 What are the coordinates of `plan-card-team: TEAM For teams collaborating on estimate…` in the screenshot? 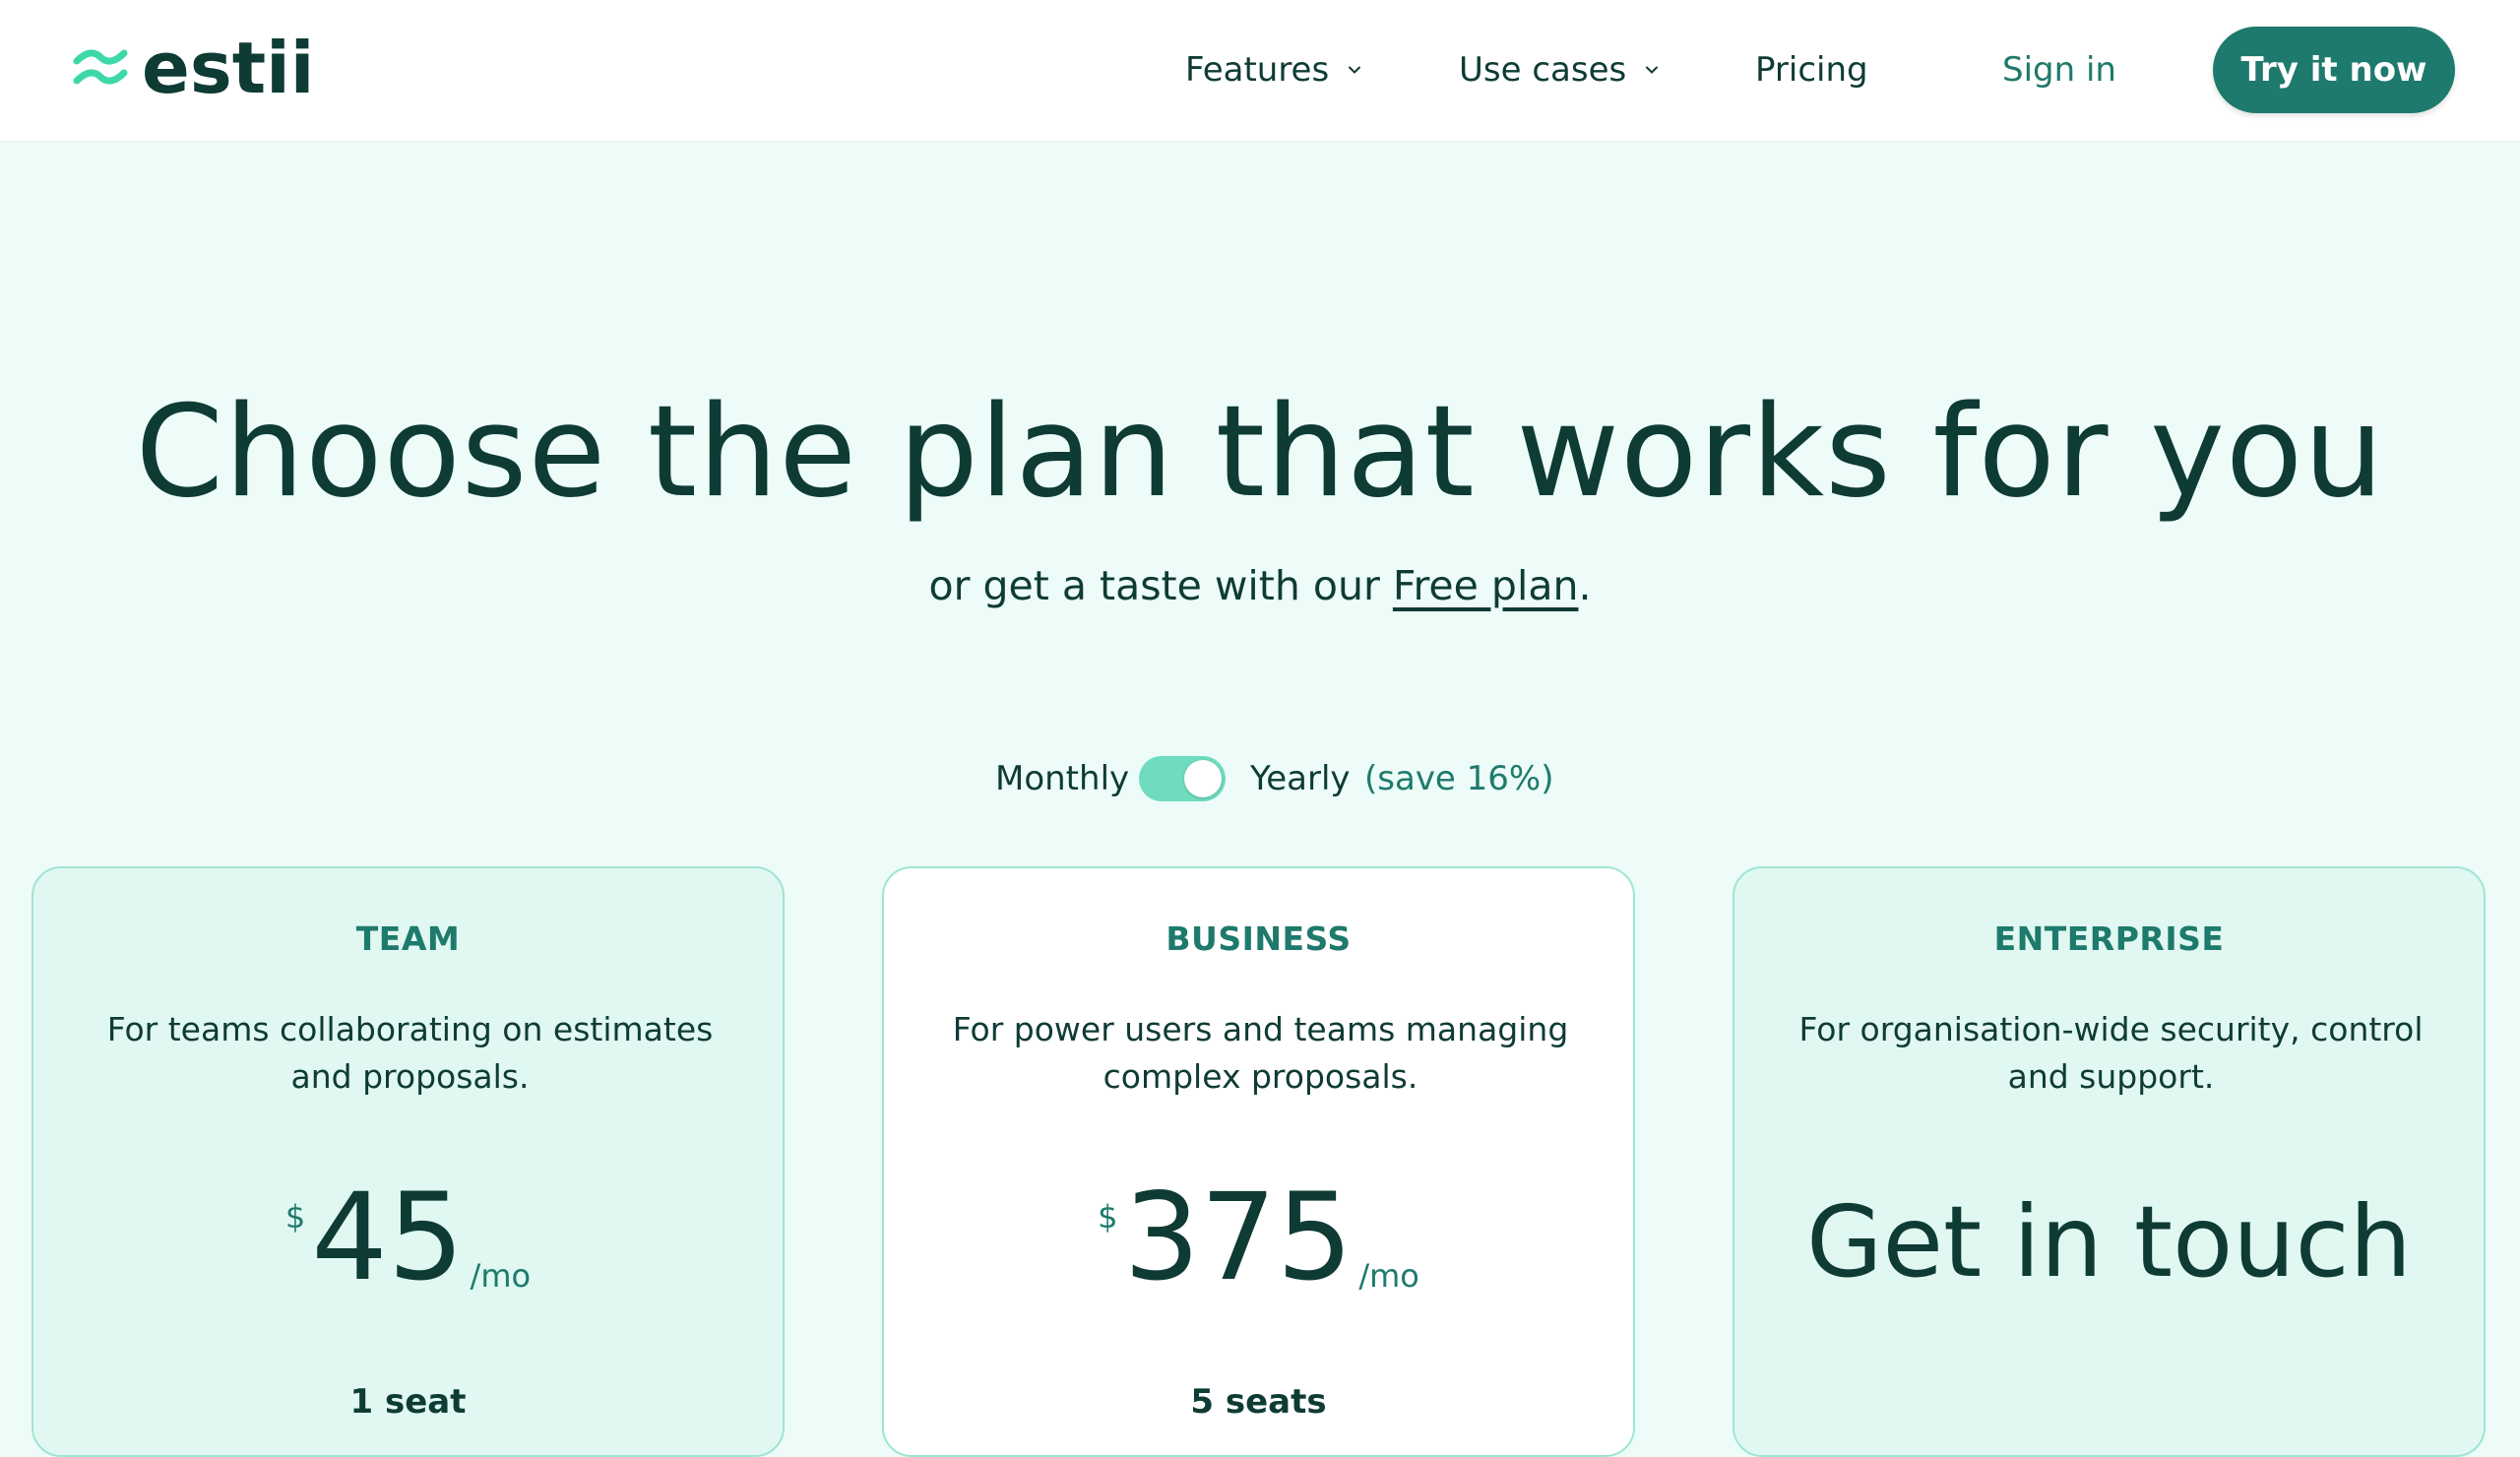 It's located at (408, 1161).